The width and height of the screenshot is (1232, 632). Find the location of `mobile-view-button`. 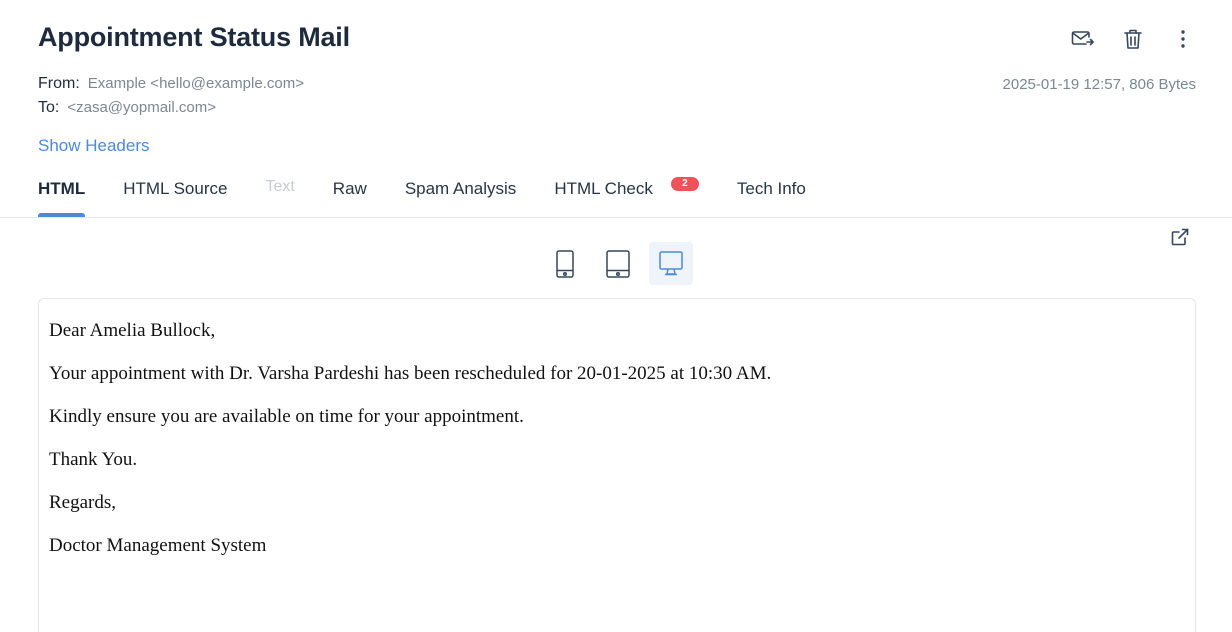

mobile-view-button is located at coordinates (565, 263).